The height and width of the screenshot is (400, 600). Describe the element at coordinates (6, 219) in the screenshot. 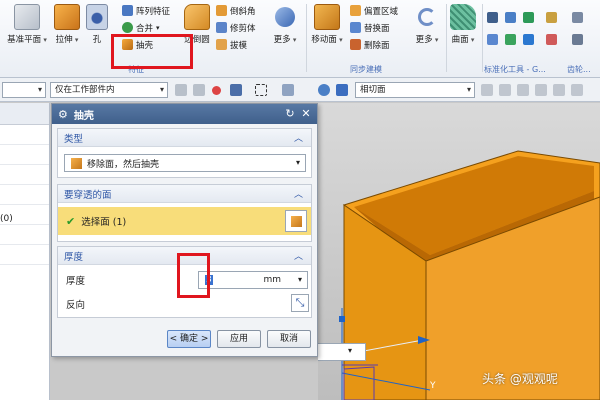

I see `navigator-value-text: (0)` at that location.